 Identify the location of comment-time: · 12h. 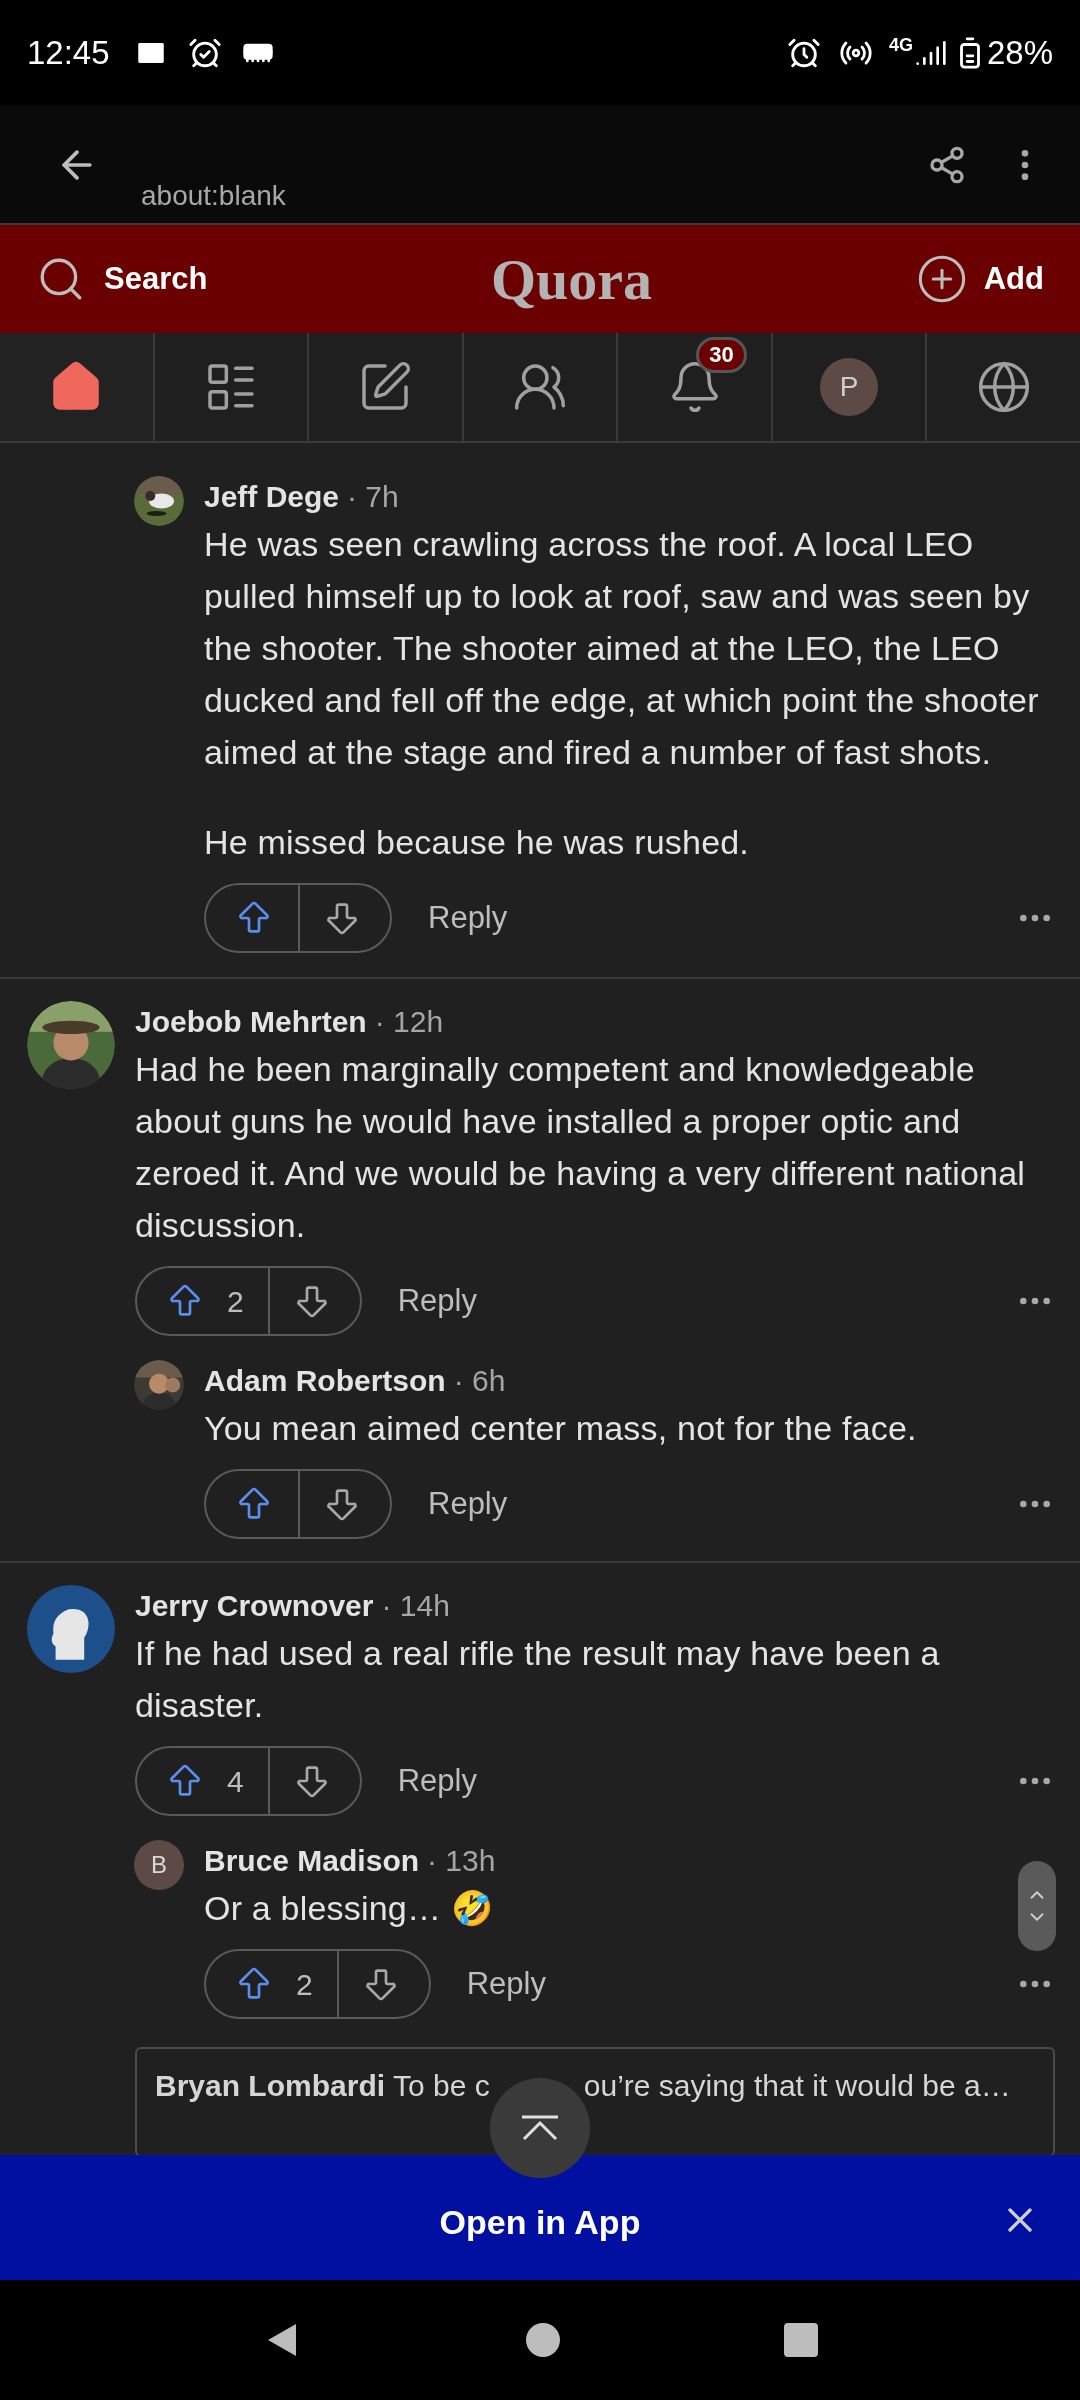
(409, 1021).